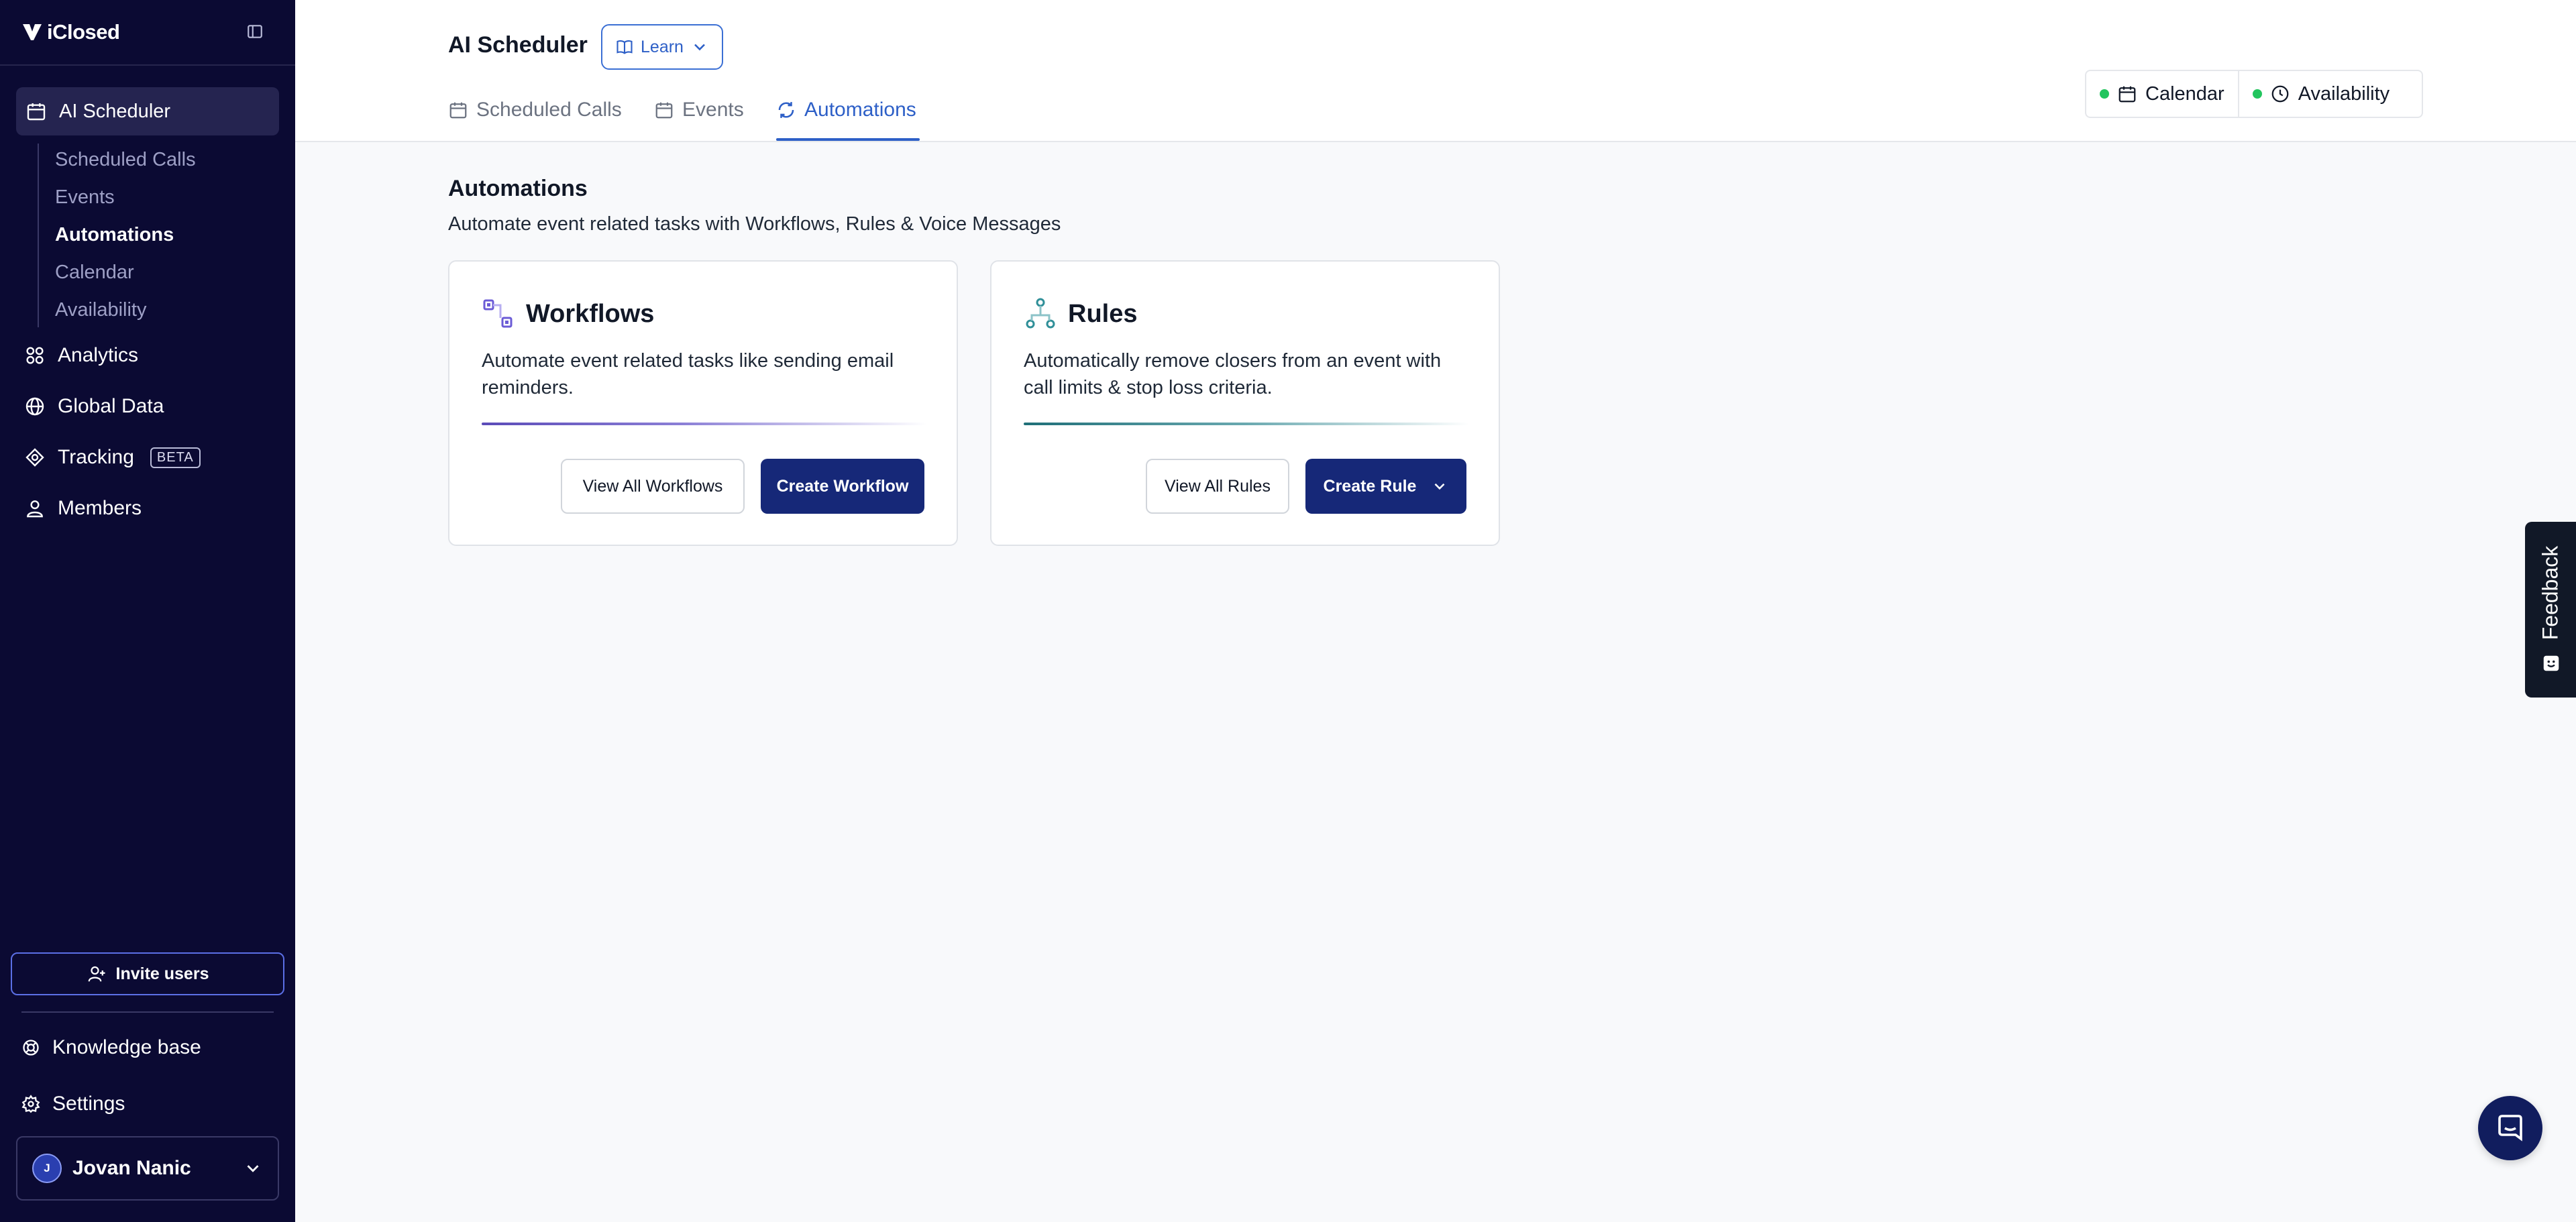  I want to click on calendar-status-label: Calendar, so click(2184, 93).